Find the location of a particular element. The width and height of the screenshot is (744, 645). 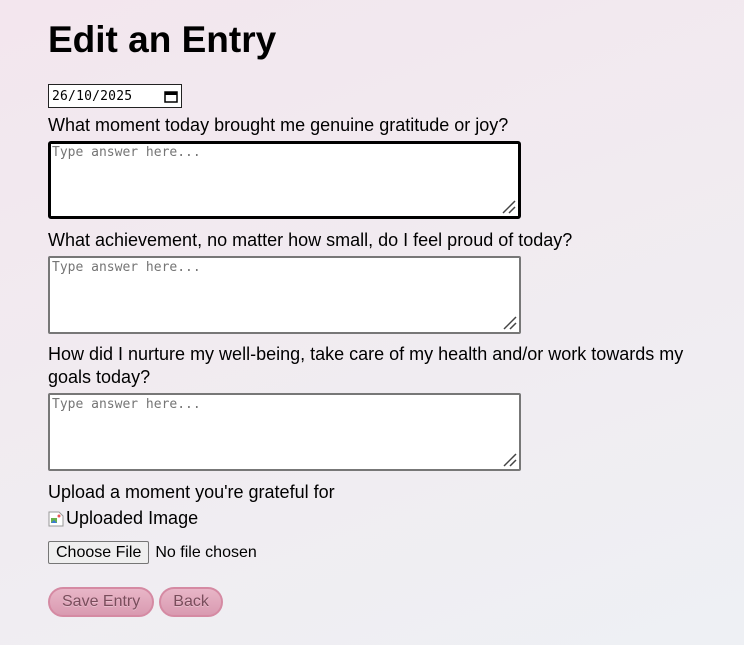

answer-2-field is located at coordinates (284, 295).